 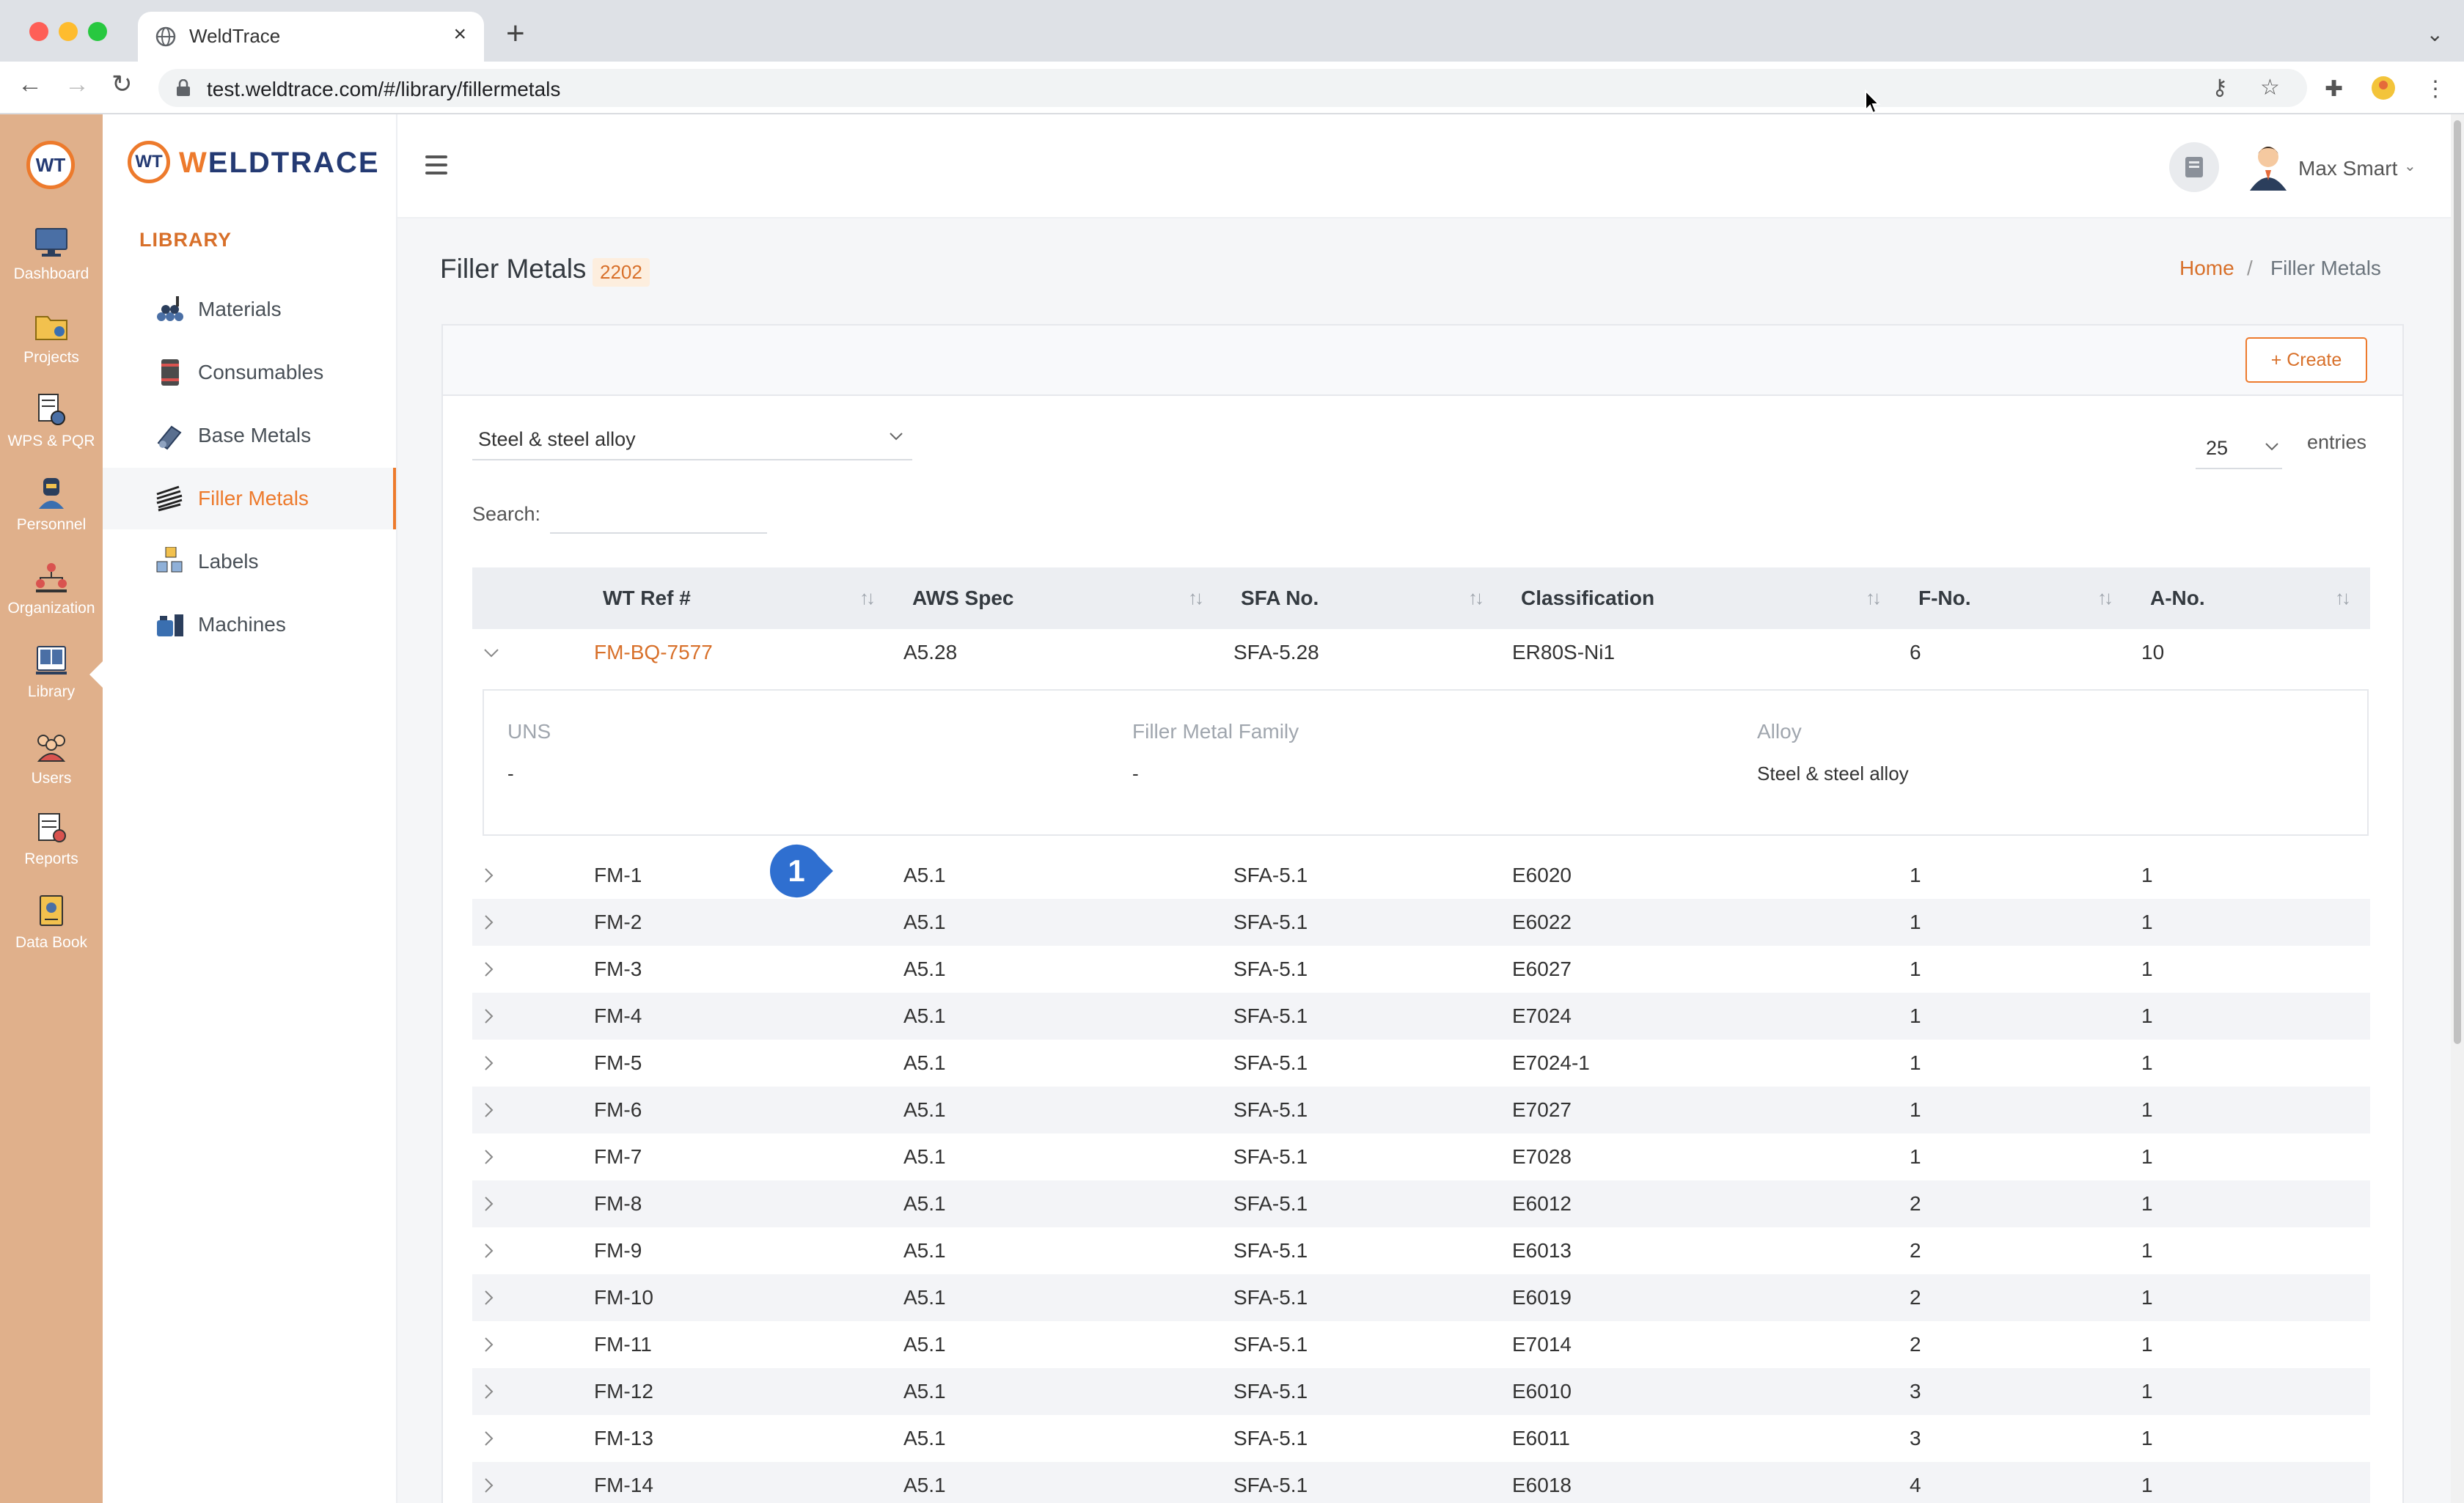 What do you see at coordinates (30, 84) in the screenshot?
I see `back-button: ←` at bounding box center [30, 84].